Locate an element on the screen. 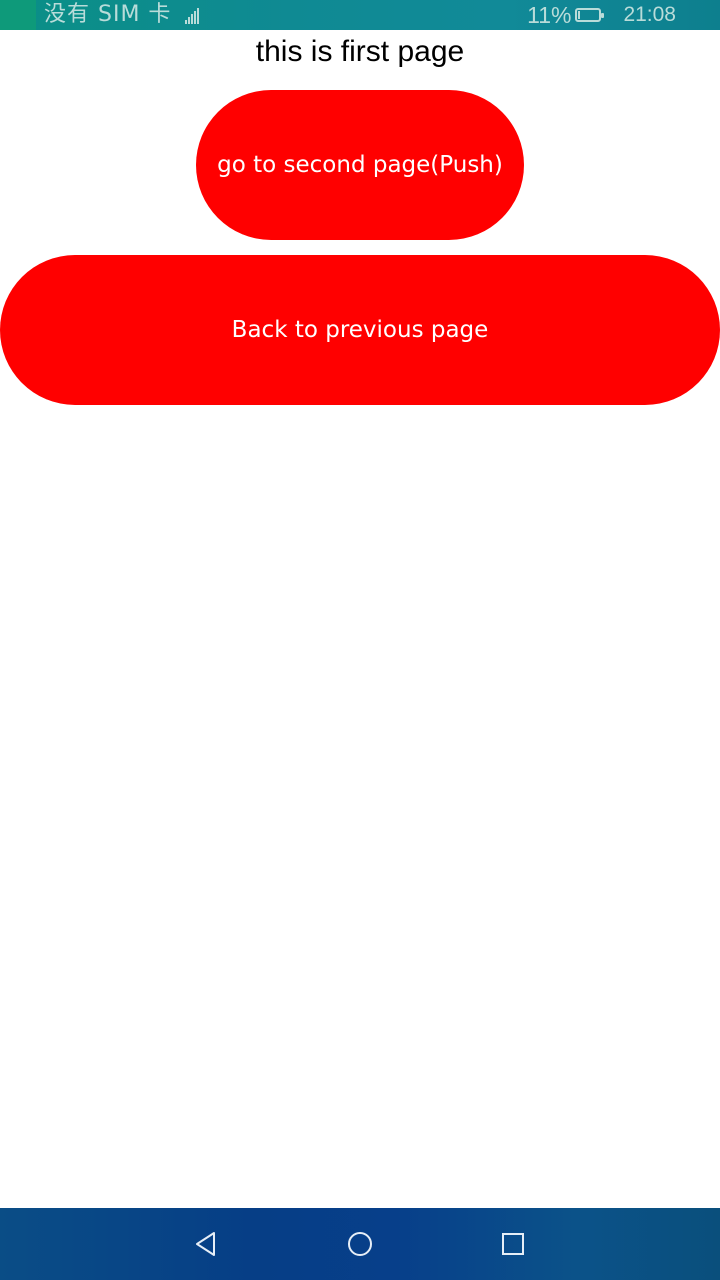 Image resolution: width=720 pixels, height=1280 pixels. nav-recent-button is located at coordinates (513, 1244).